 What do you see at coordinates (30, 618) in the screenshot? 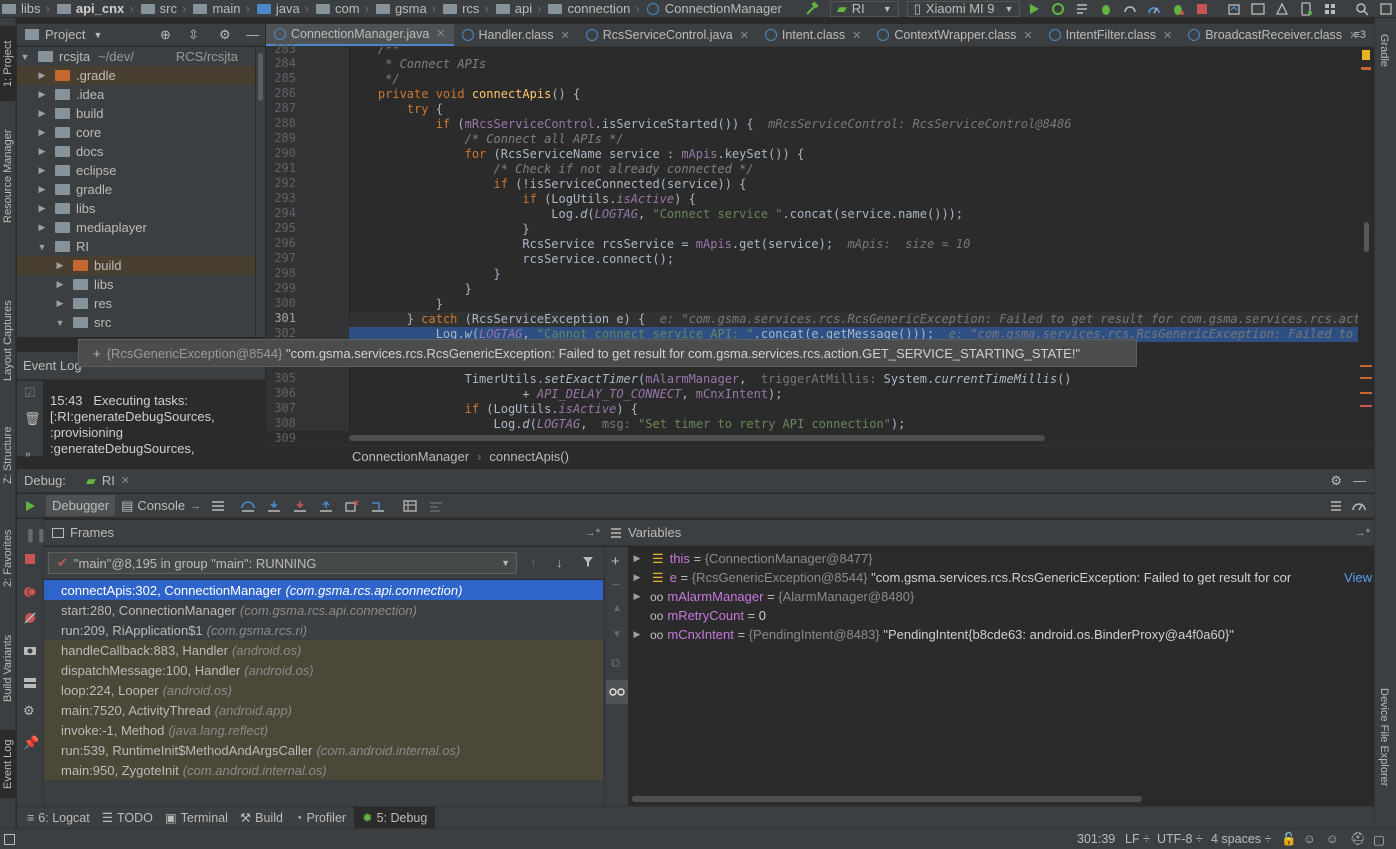
I see `mute-breakpoints-icon` at bounding box center [30, 618].